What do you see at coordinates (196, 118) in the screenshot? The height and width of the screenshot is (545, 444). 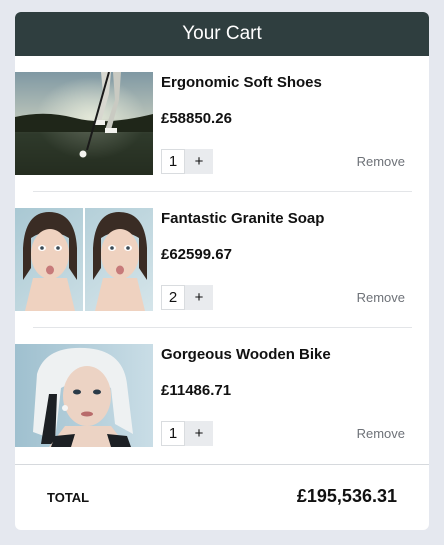 I see `product-price: £58850.26` at bounding box center [196, 118].